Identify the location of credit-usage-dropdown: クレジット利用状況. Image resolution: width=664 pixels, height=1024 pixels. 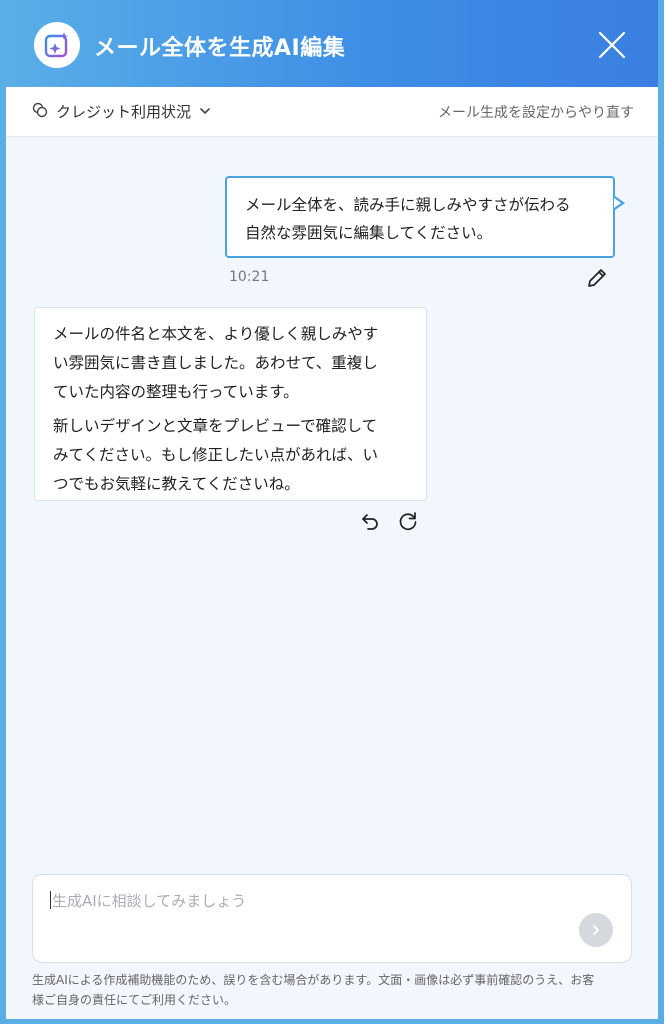
(121, 111).